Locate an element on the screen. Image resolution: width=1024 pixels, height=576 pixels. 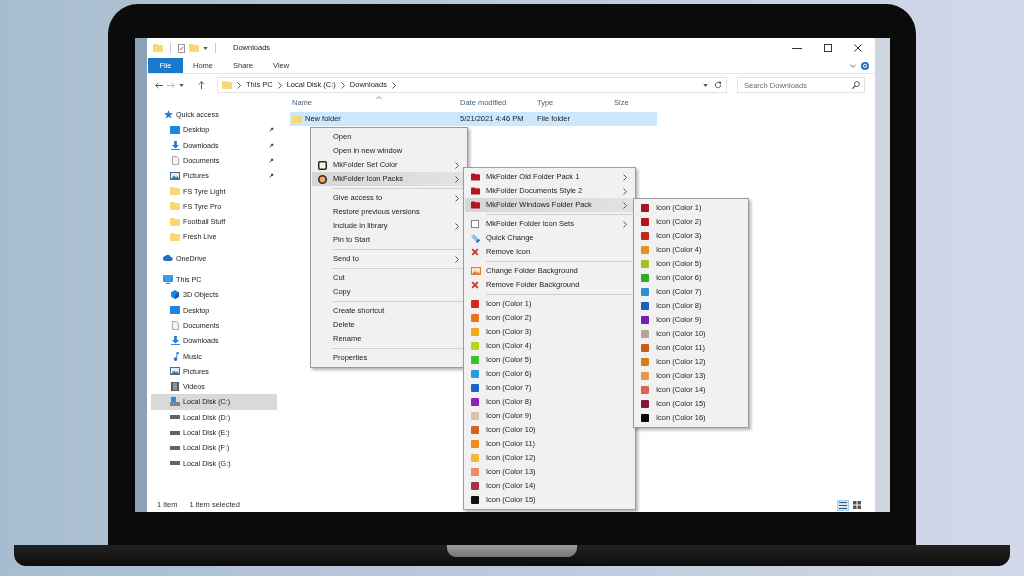
ring-icon is located at coordinates (322, 179).